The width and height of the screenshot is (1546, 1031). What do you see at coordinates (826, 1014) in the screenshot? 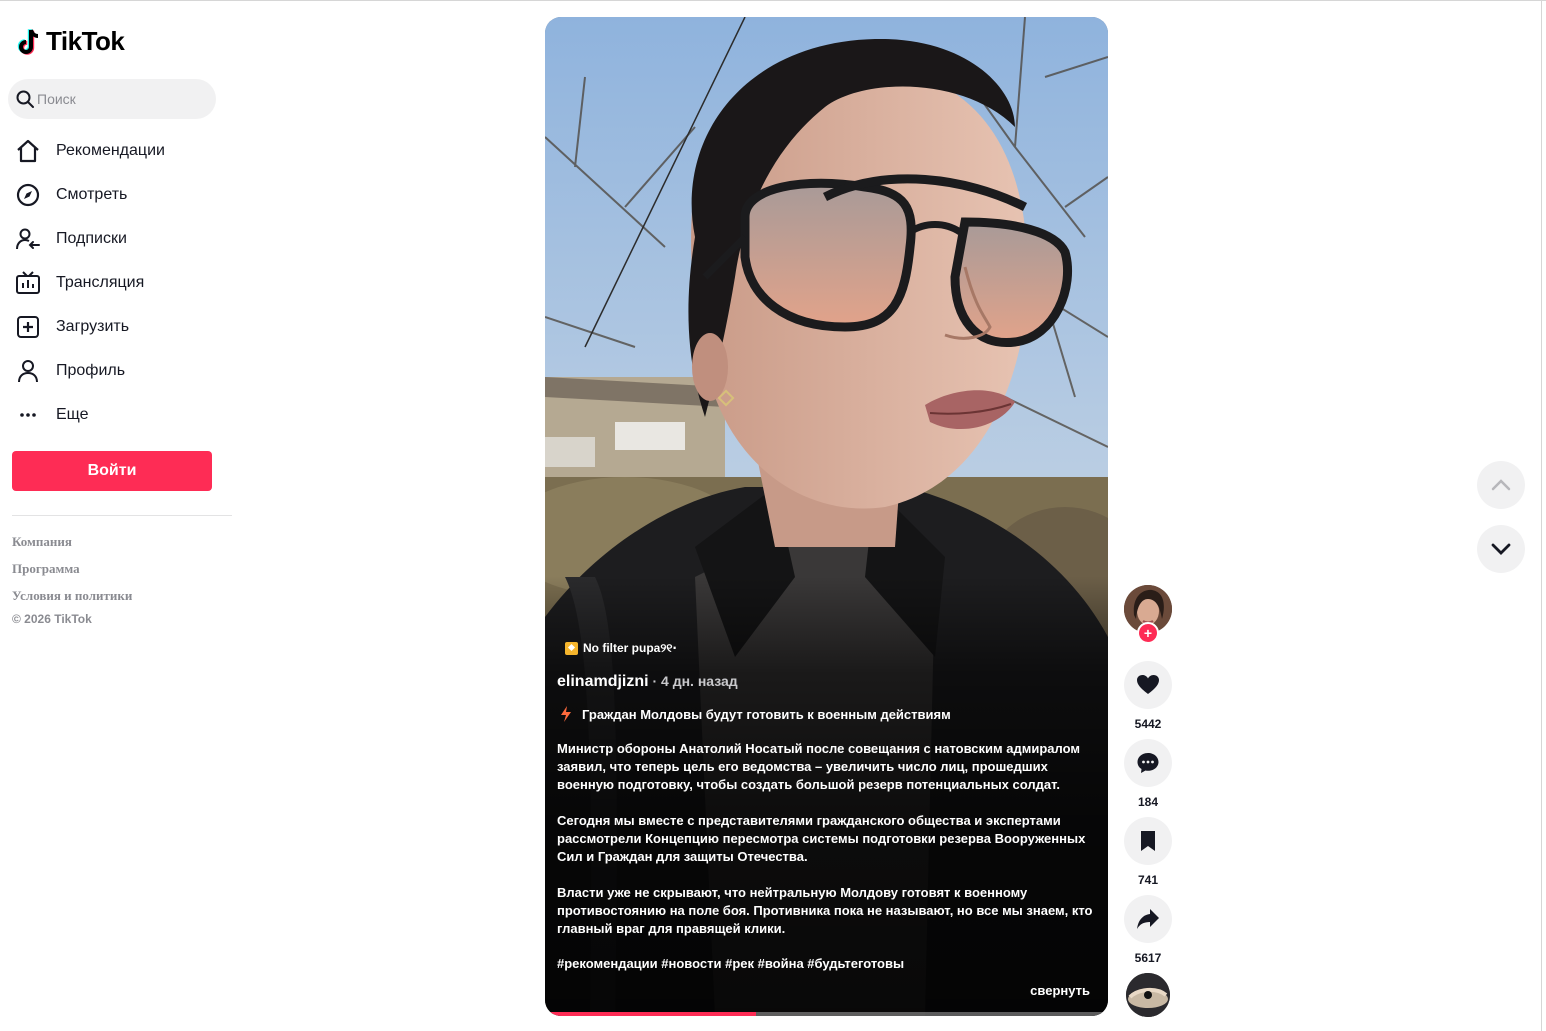
I see `video-progress-bar` at bounding box center [826, 1014].